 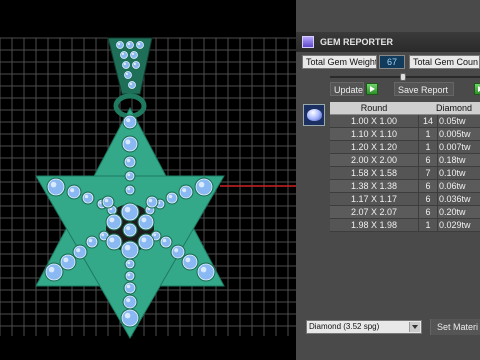 I want to click on total-gem-weight-value: 67, so click(x=392, y=62).